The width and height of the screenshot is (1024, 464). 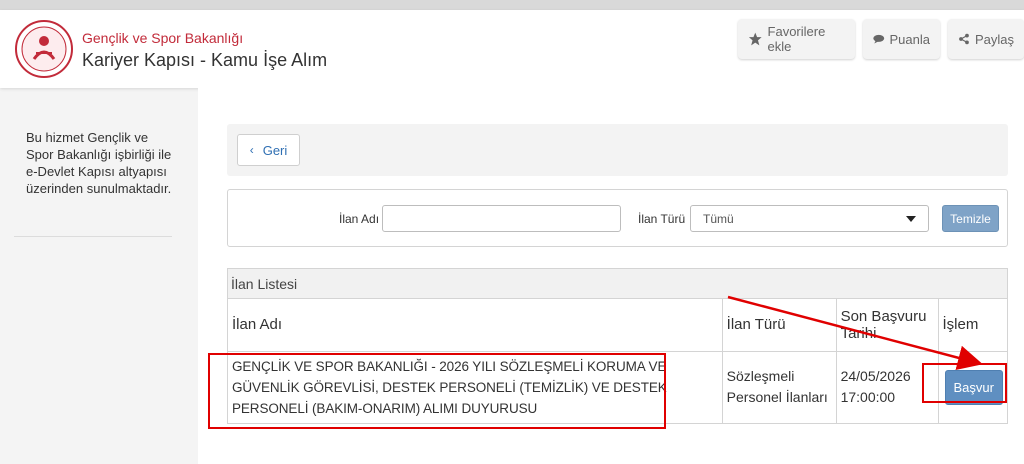 What do you see at coordinates (911, 218) in the screenshot?
I see `caret-down-icon` at bounding box center [911, 218].